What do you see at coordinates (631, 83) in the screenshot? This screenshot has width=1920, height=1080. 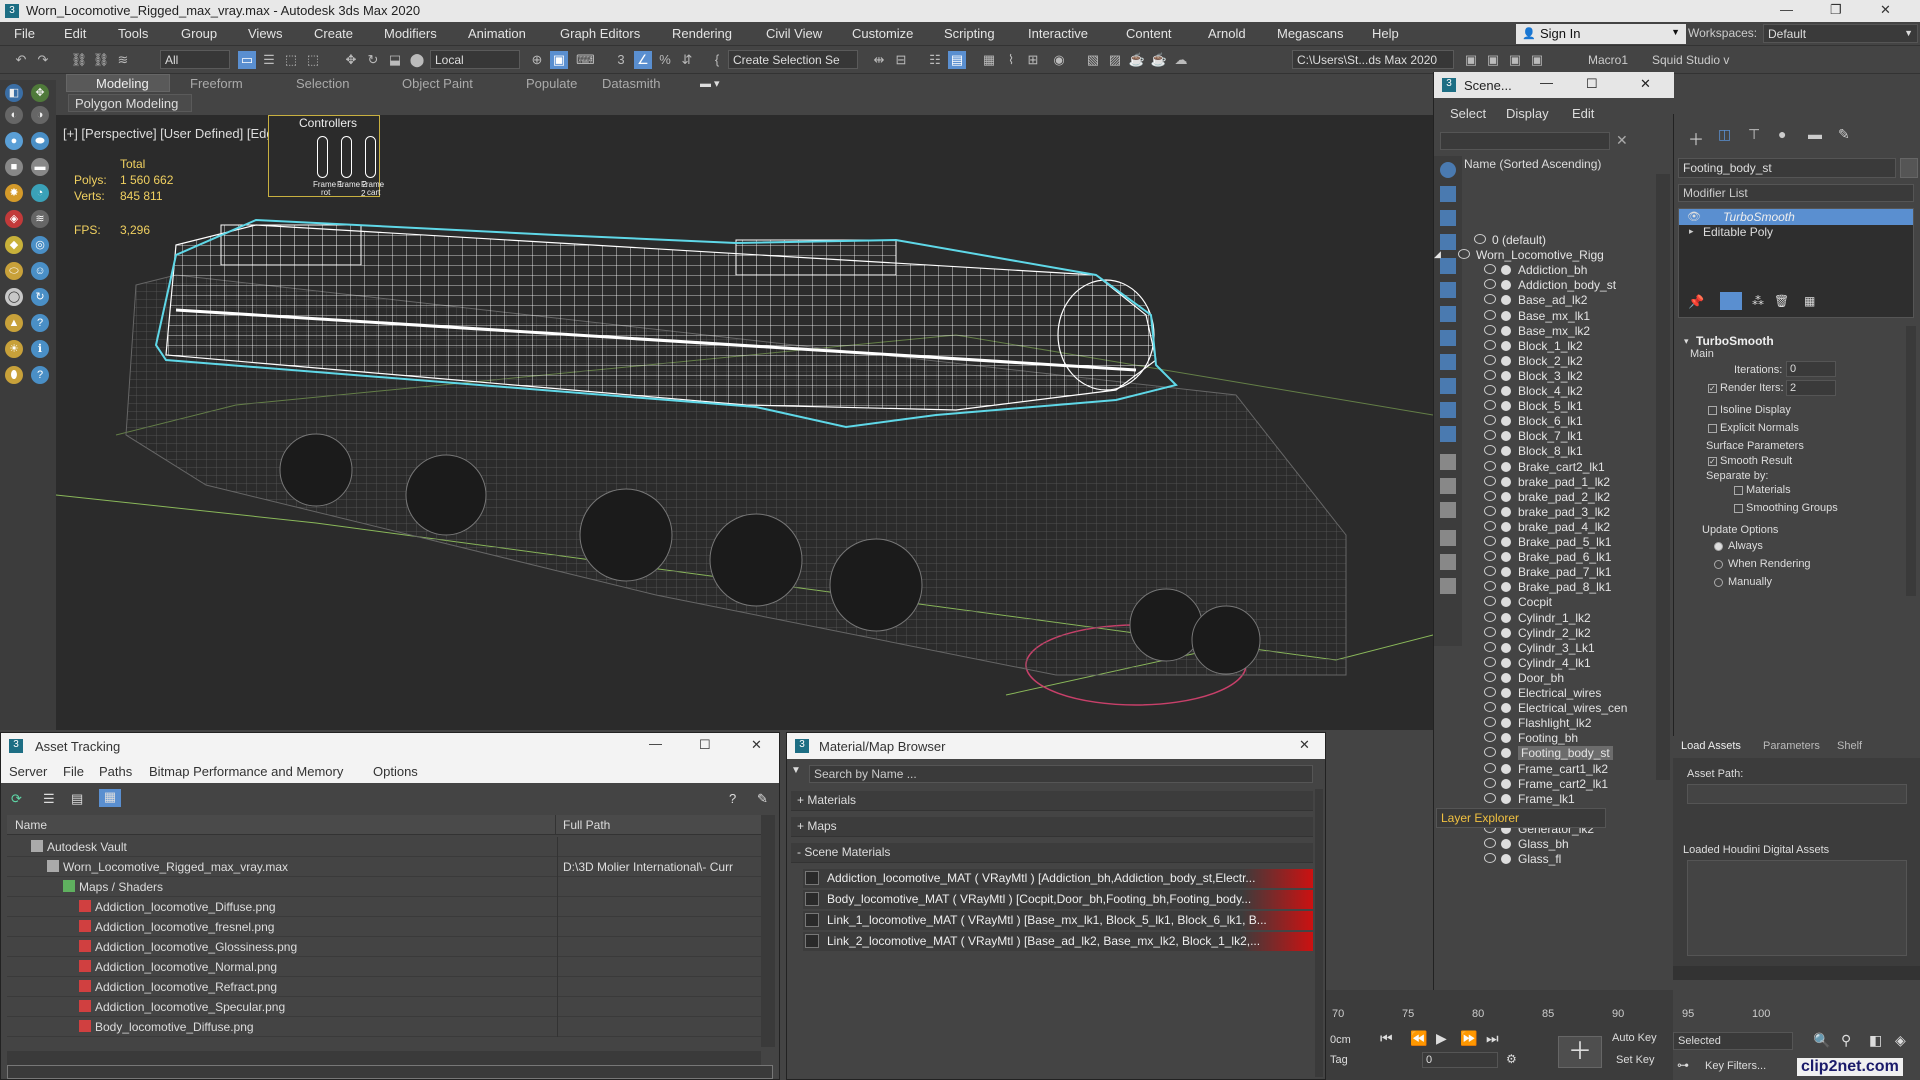 I see `tab-datasmith: Datasmith` at bounding box center [631, 83].